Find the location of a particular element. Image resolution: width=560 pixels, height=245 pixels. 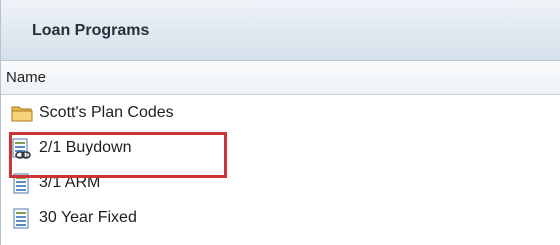

linked-document-icon is located at coordinates (21, 149).